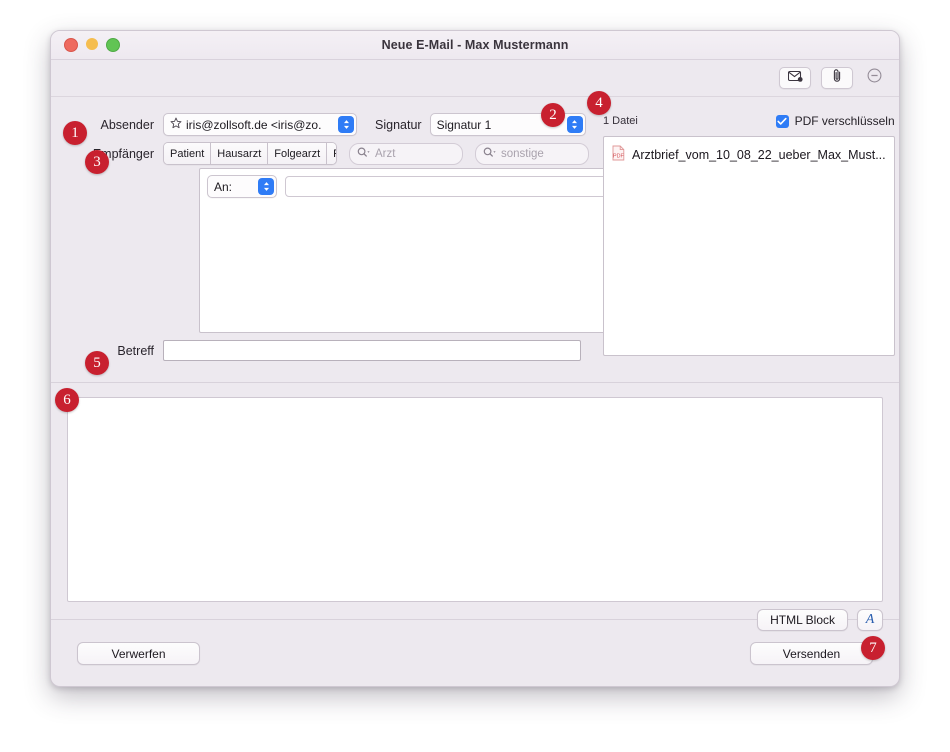  Describe the element at coordinates (385, 153) in the screenshot. I see `search-doctor-placeholder: Arzt` at that location.